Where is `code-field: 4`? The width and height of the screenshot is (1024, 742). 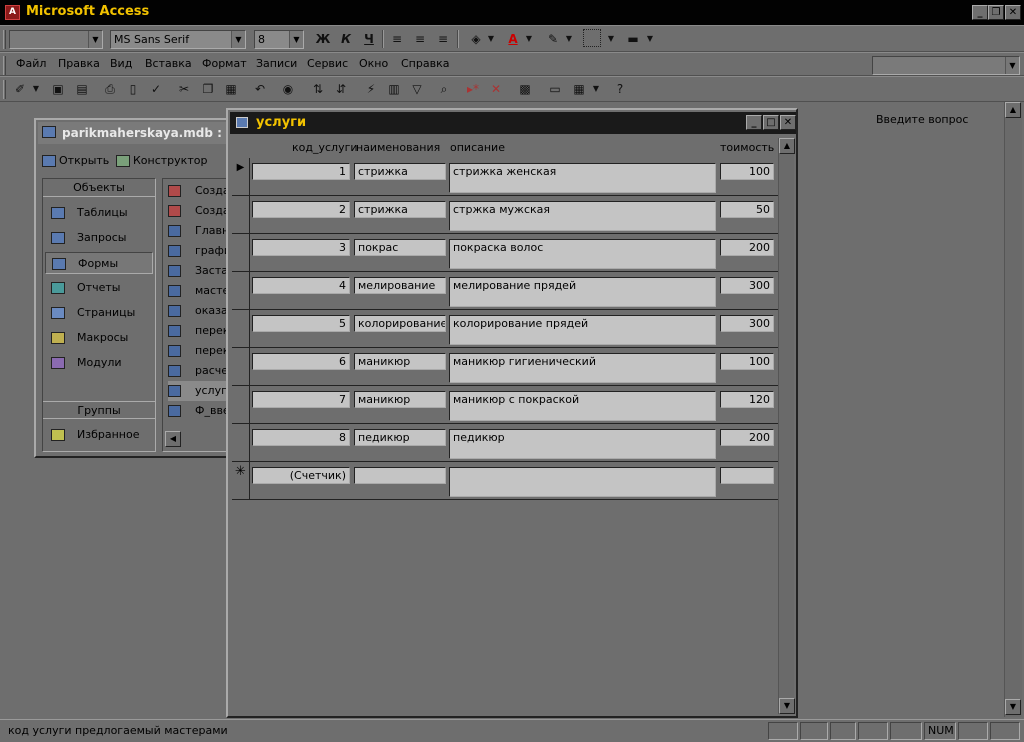 code-field: 4 is located at coordinates (301, 285).